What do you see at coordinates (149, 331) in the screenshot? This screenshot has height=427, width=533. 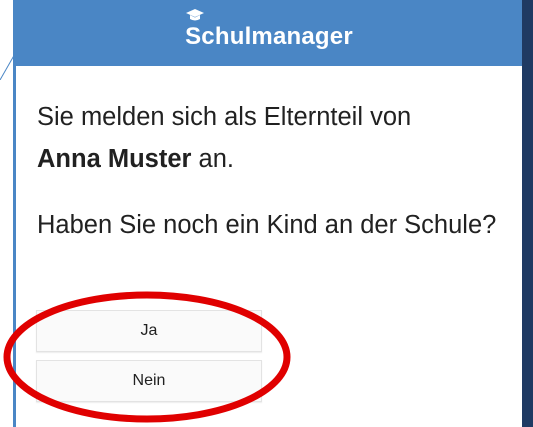 I see `yes-button: Ja` at bounding box center [149, 331].